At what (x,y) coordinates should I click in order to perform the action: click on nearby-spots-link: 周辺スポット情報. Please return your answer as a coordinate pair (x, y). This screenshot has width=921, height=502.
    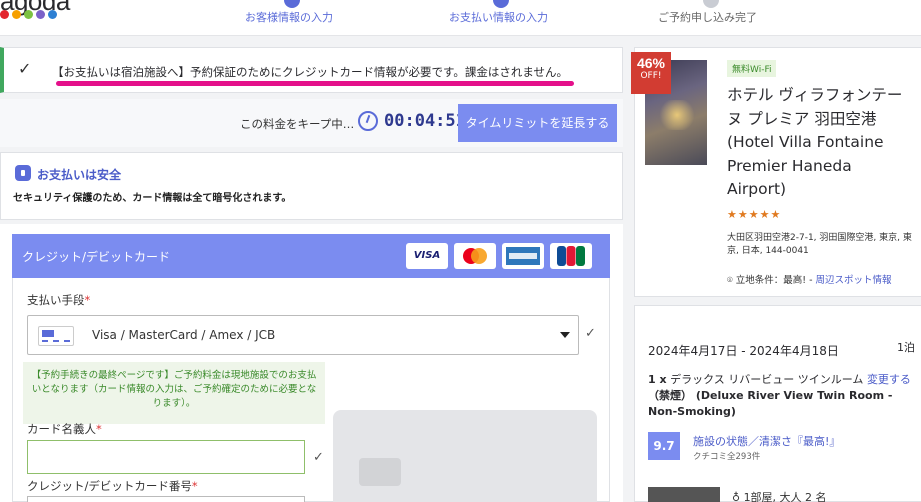
    Looking at the image, I should click on (854, 280).